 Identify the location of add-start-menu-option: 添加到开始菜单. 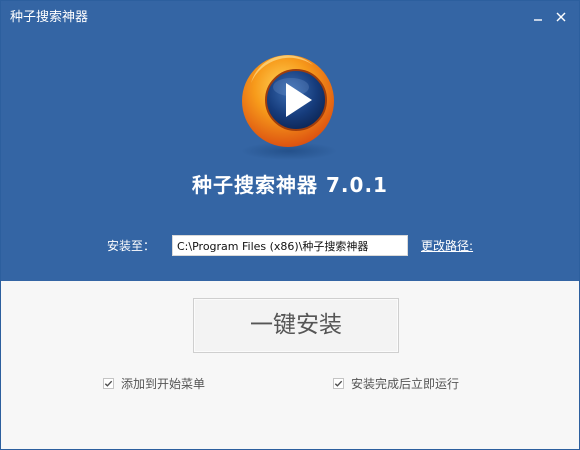
(154, 383).